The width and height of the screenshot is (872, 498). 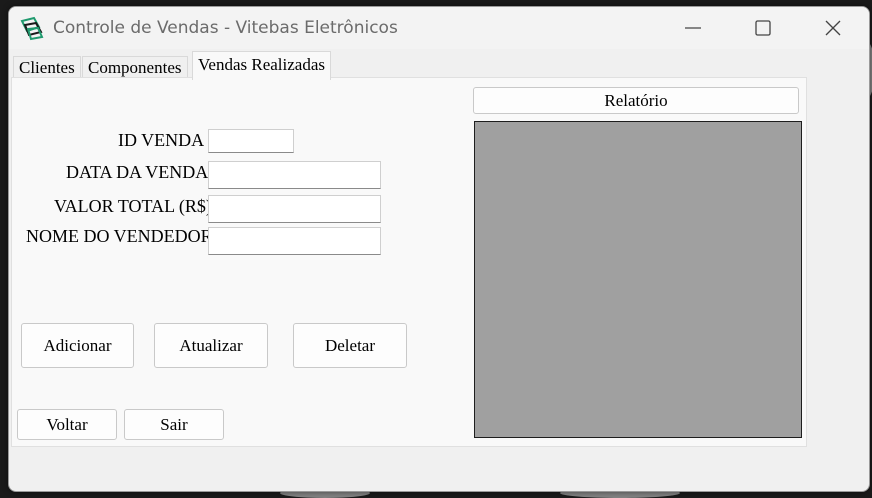 I want to click on nome-vendedor-input, so click(x=294, y=241).